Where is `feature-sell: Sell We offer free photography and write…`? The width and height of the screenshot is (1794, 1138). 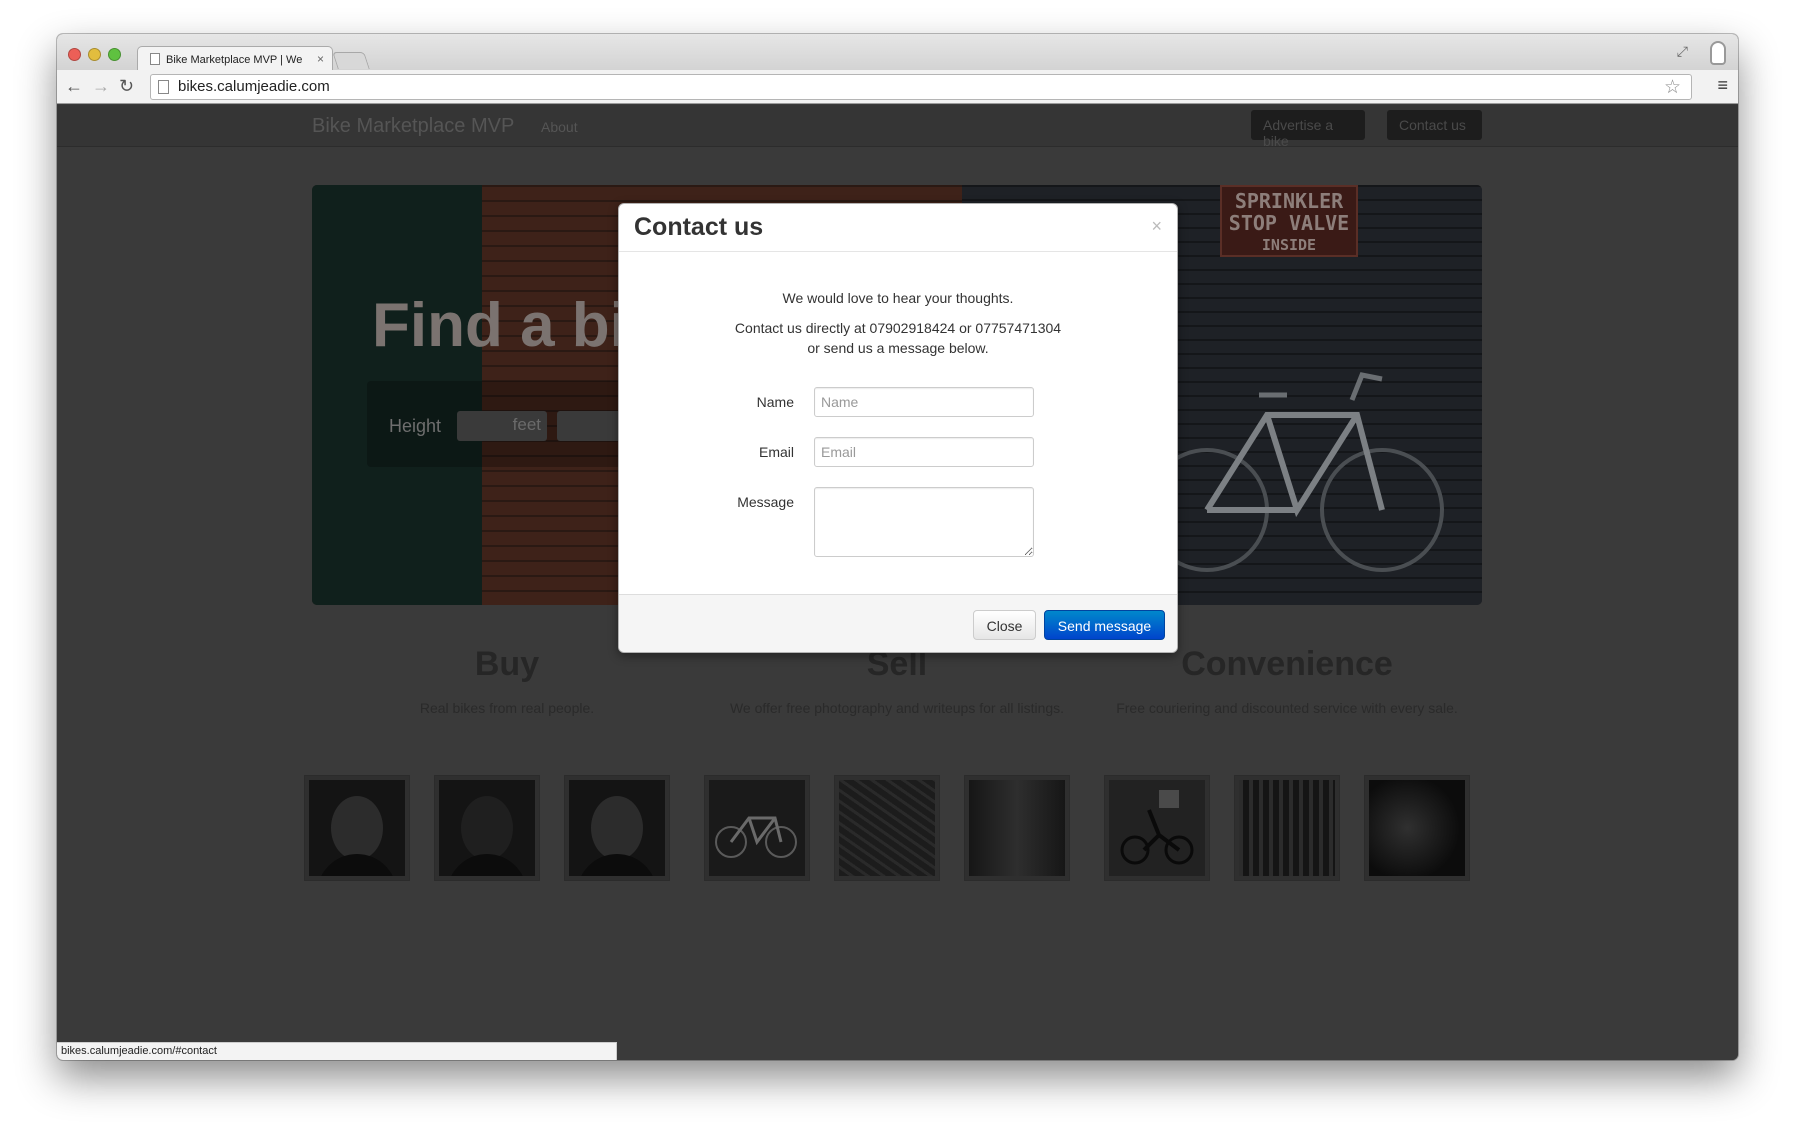 feature-sell: Sell We offer free photography and write… is located at coordinates (897, 680).